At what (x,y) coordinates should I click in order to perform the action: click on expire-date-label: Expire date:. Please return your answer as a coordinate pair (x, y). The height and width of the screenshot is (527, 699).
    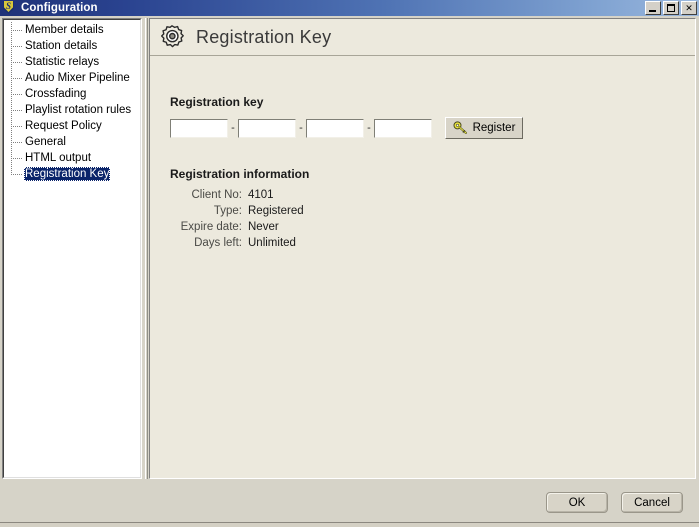
    Looking at the image, I should click on (211, 227).